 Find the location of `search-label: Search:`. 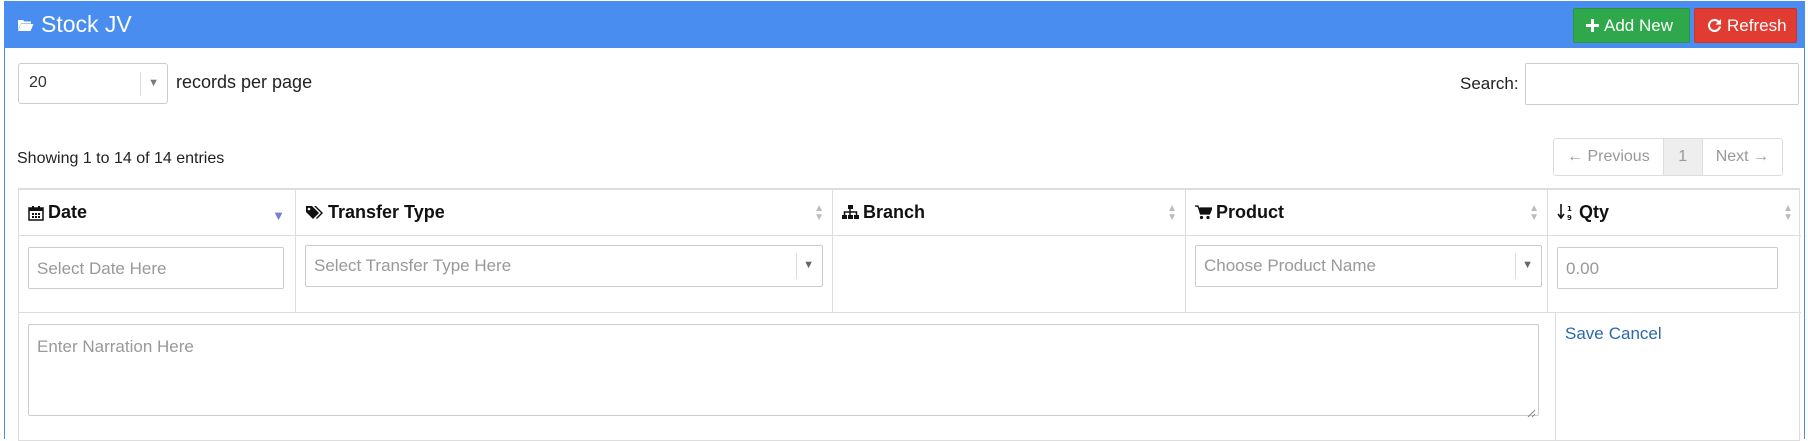

search-label: Search: is located at coordinates (1489, 83).